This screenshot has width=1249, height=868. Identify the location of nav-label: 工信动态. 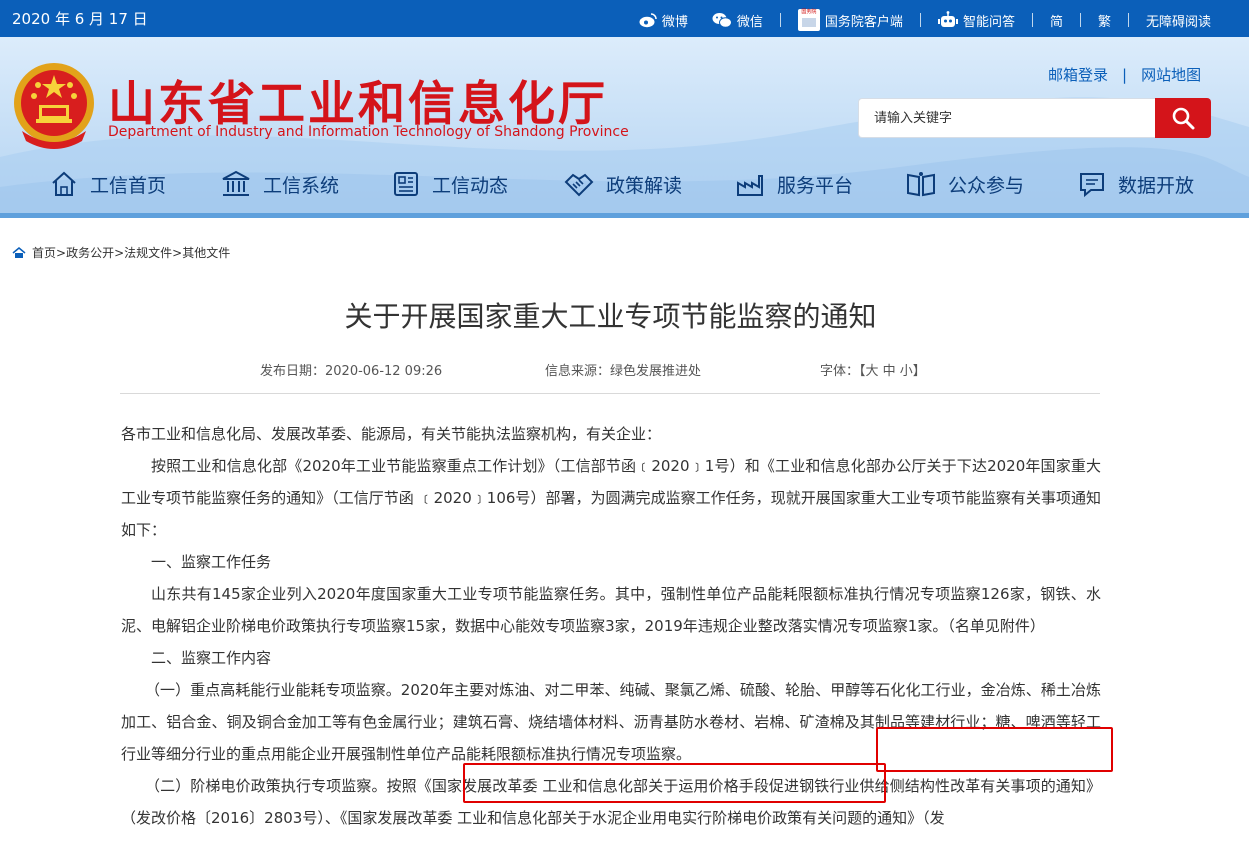
(470, 185).